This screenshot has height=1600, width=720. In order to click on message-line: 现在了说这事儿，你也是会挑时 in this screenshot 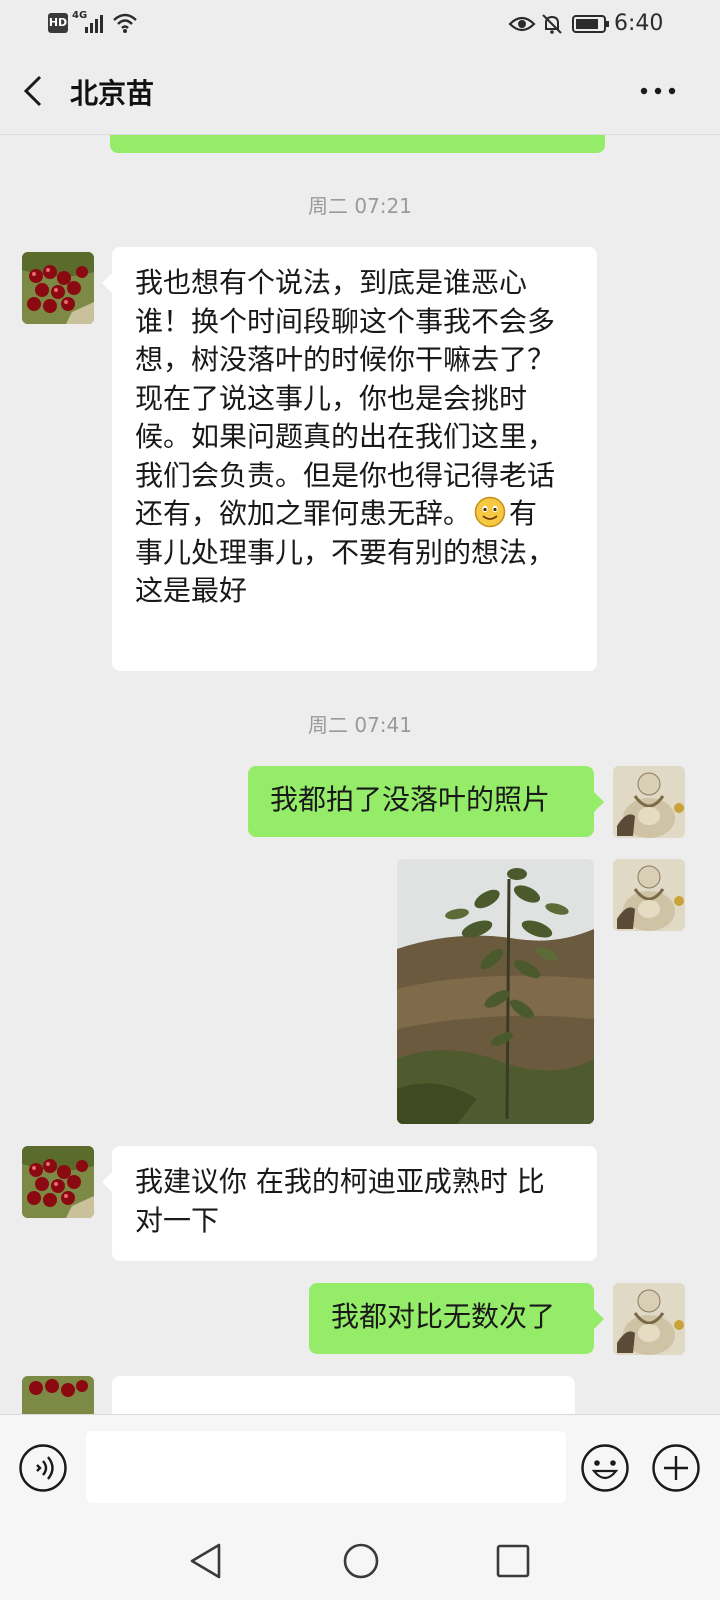, I will do `click(331, 398)`.